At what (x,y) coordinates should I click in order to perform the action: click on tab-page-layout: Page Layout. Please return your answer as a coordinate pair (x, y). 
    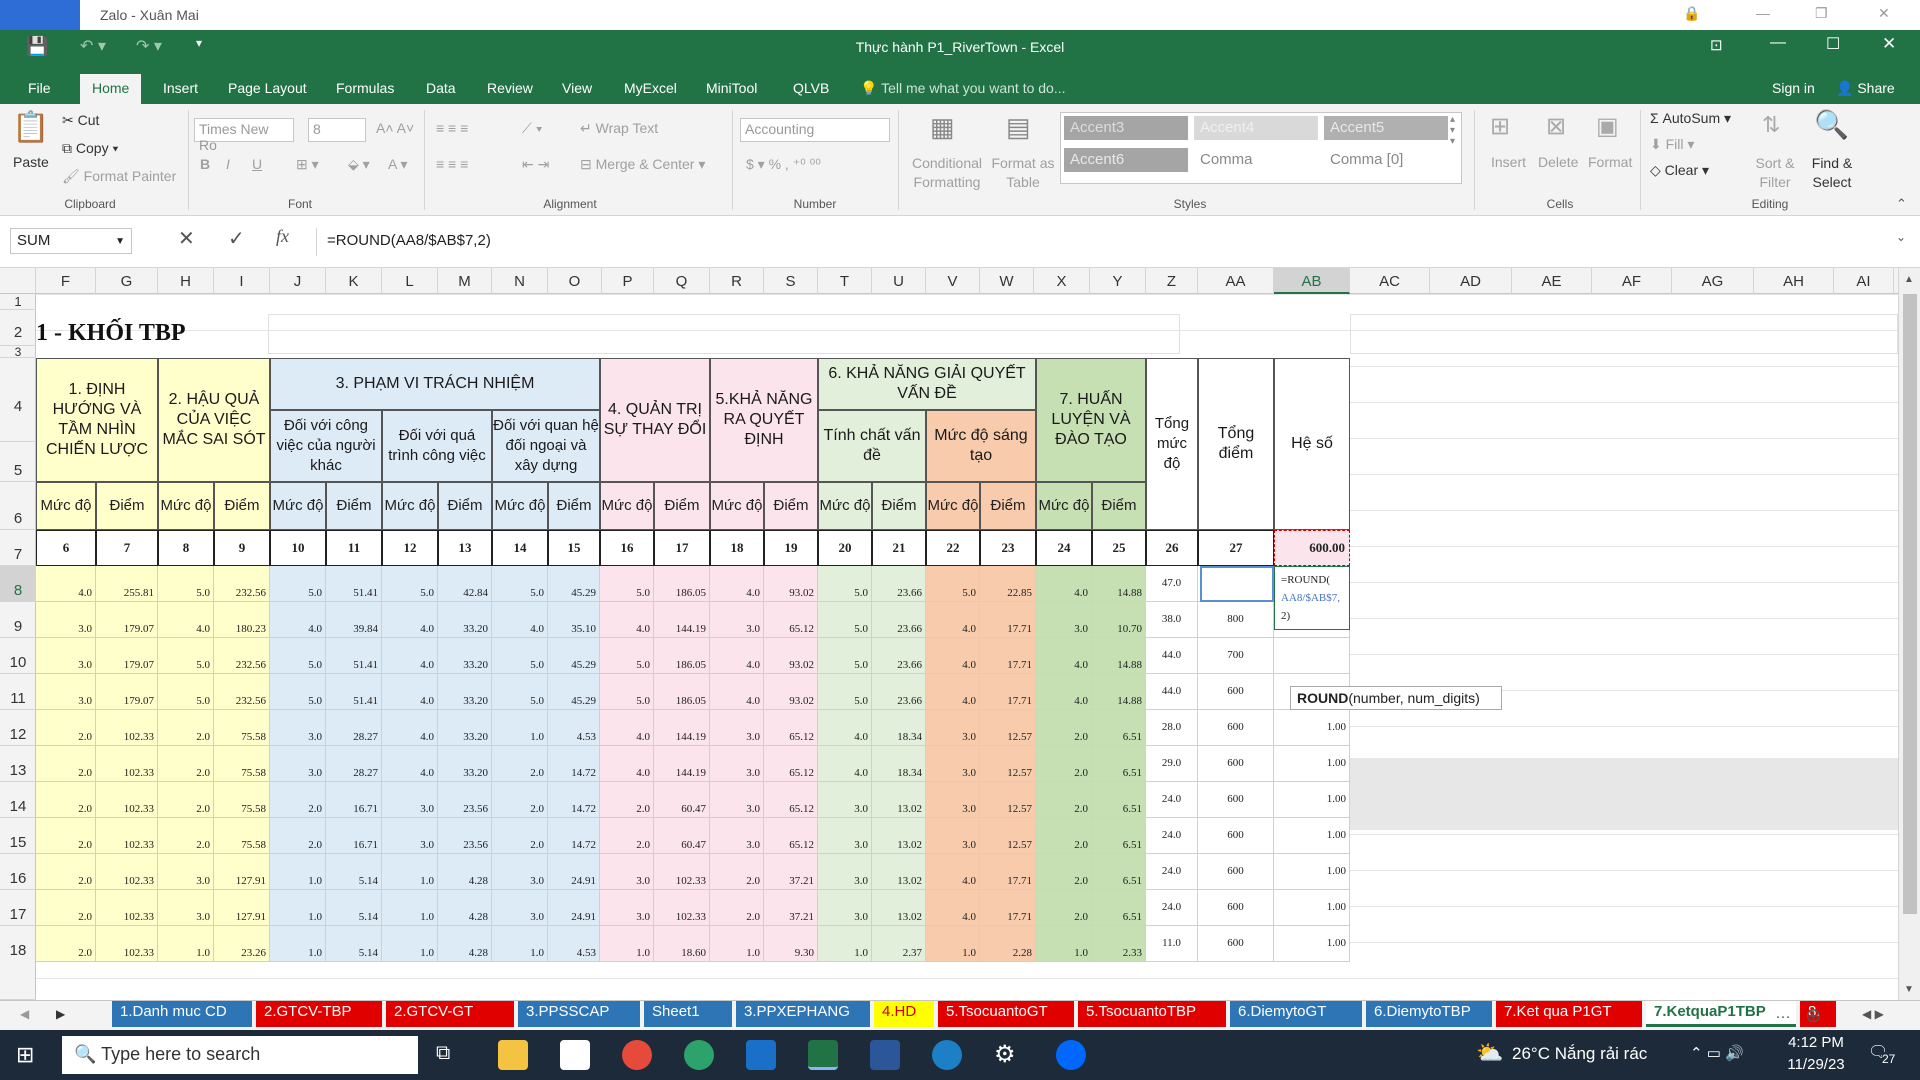
    Looking at the image, I should click on (267, 88).